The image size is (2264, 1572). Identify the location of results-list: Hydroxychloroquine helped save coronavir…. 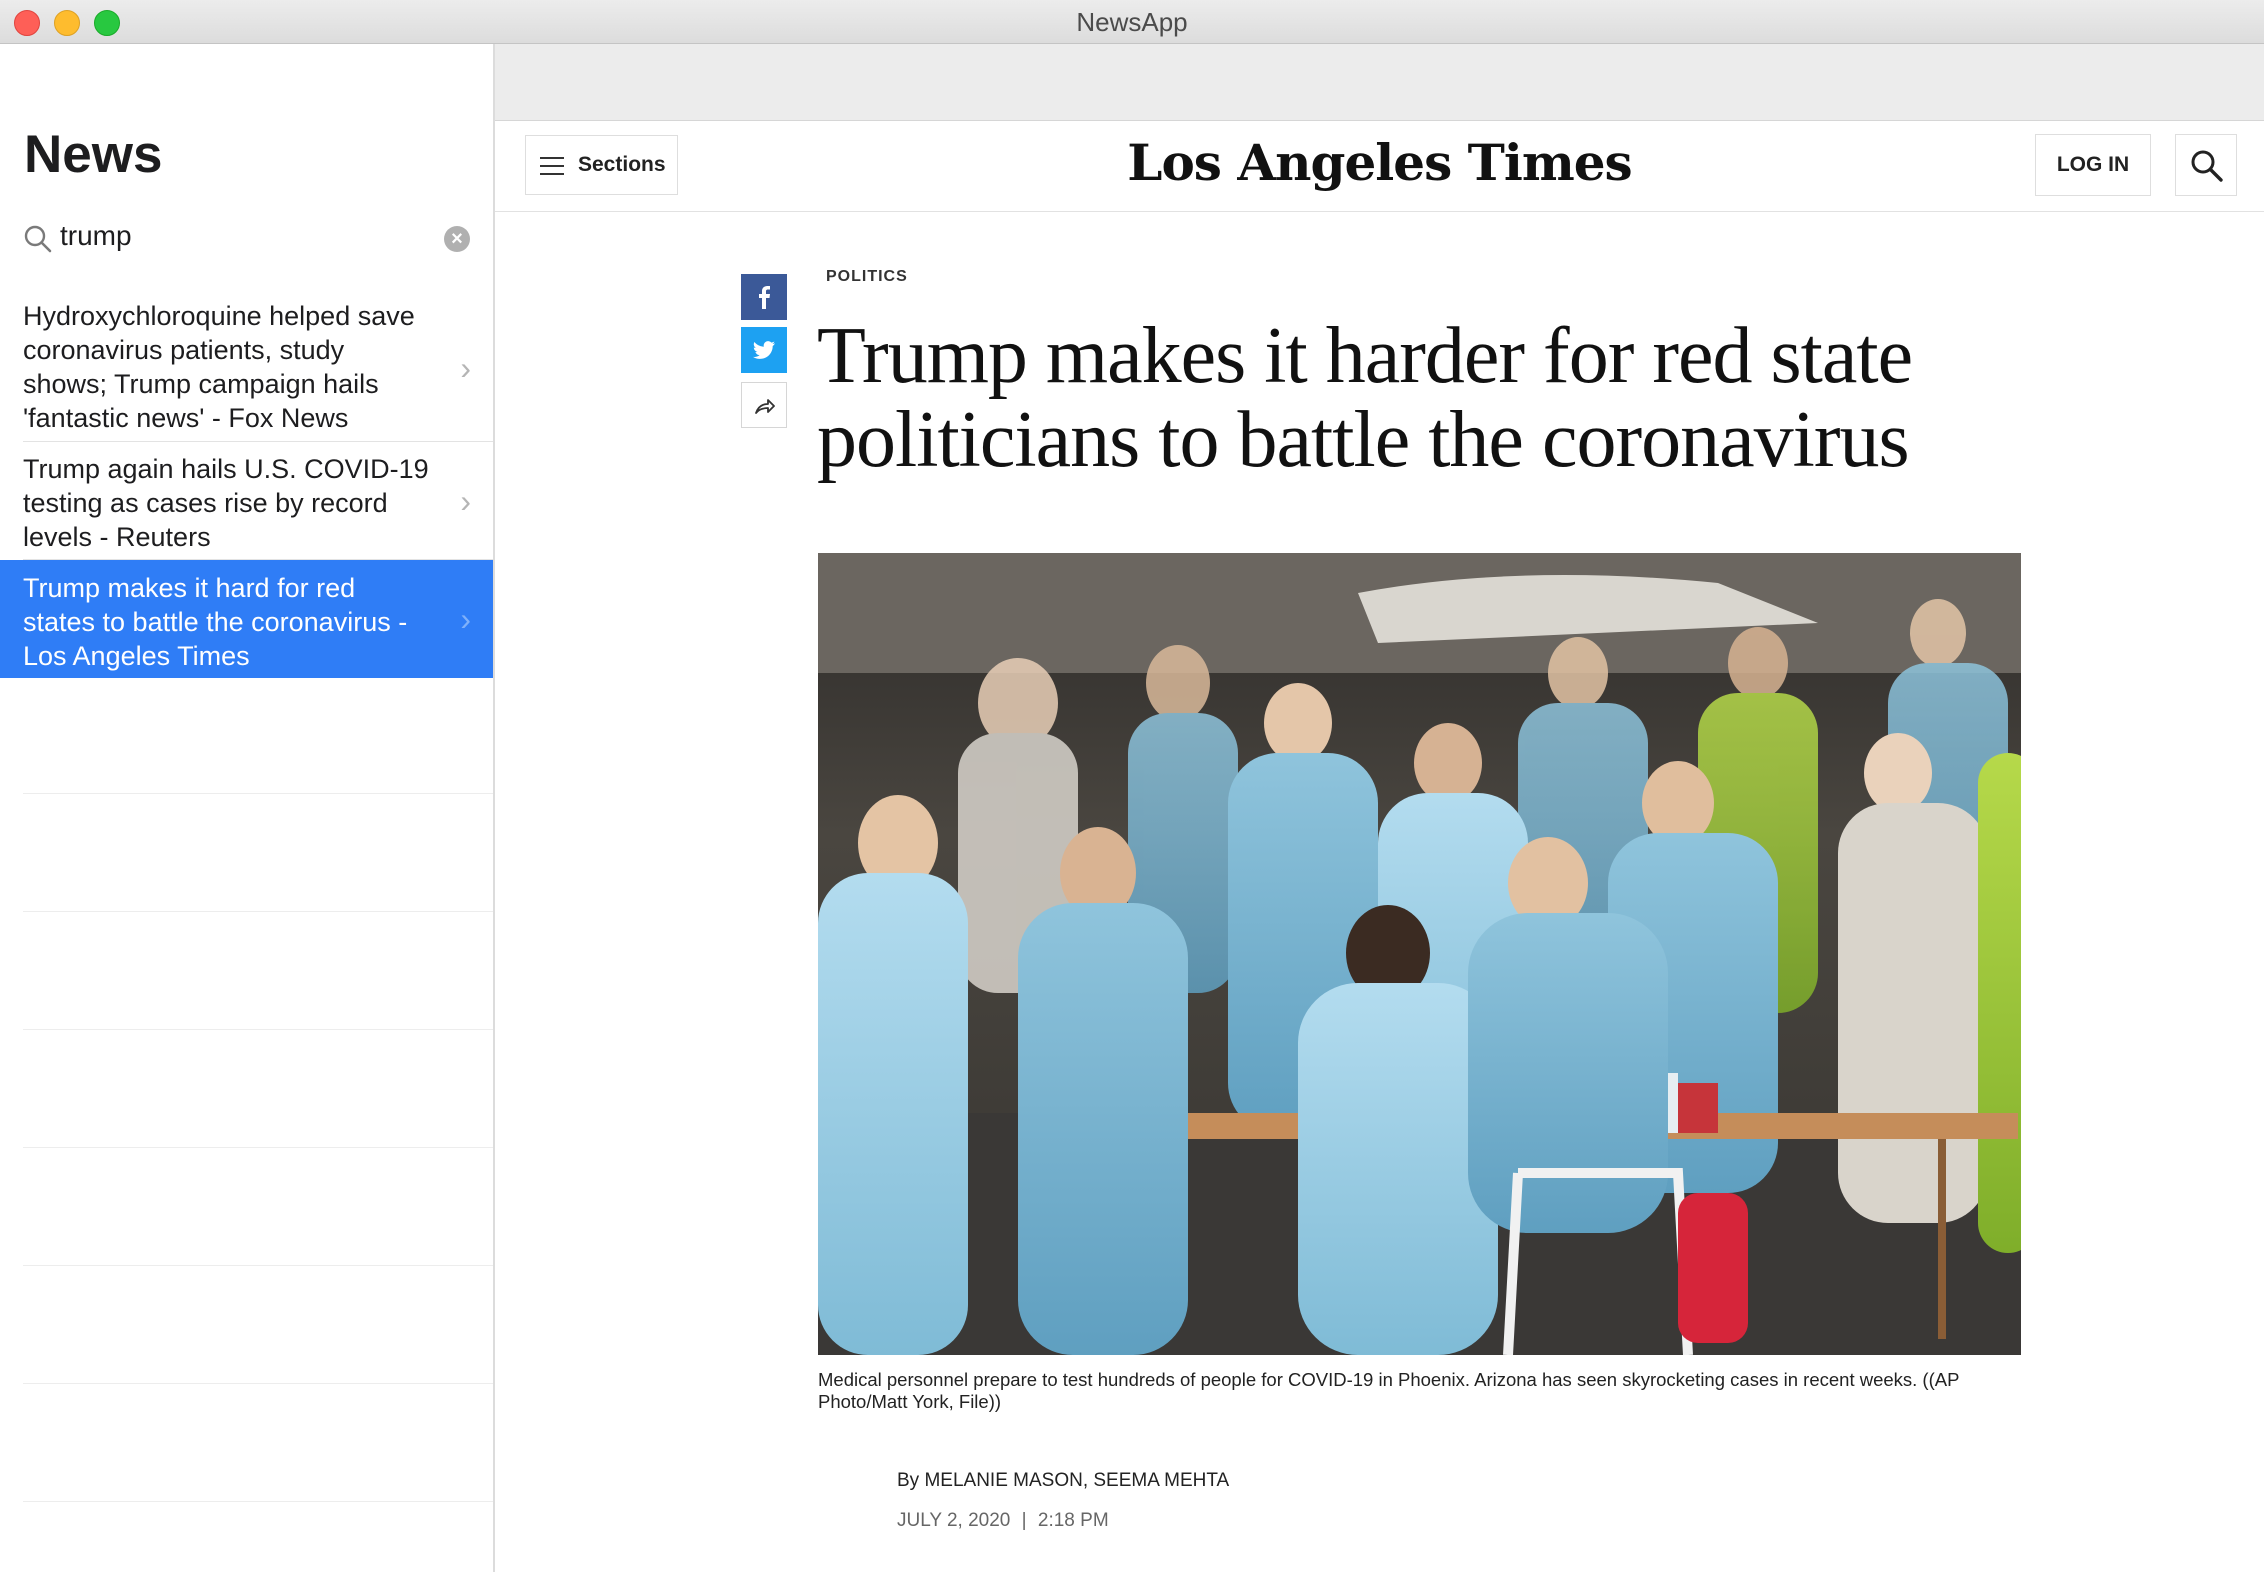
(246, 486).